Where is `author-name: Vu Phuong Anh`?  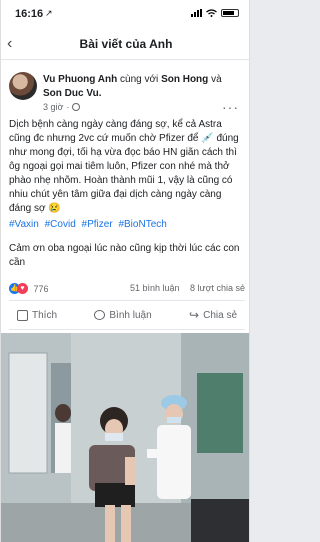
author-name: Vu Phuong Anh is located at coordinates (80, 79).